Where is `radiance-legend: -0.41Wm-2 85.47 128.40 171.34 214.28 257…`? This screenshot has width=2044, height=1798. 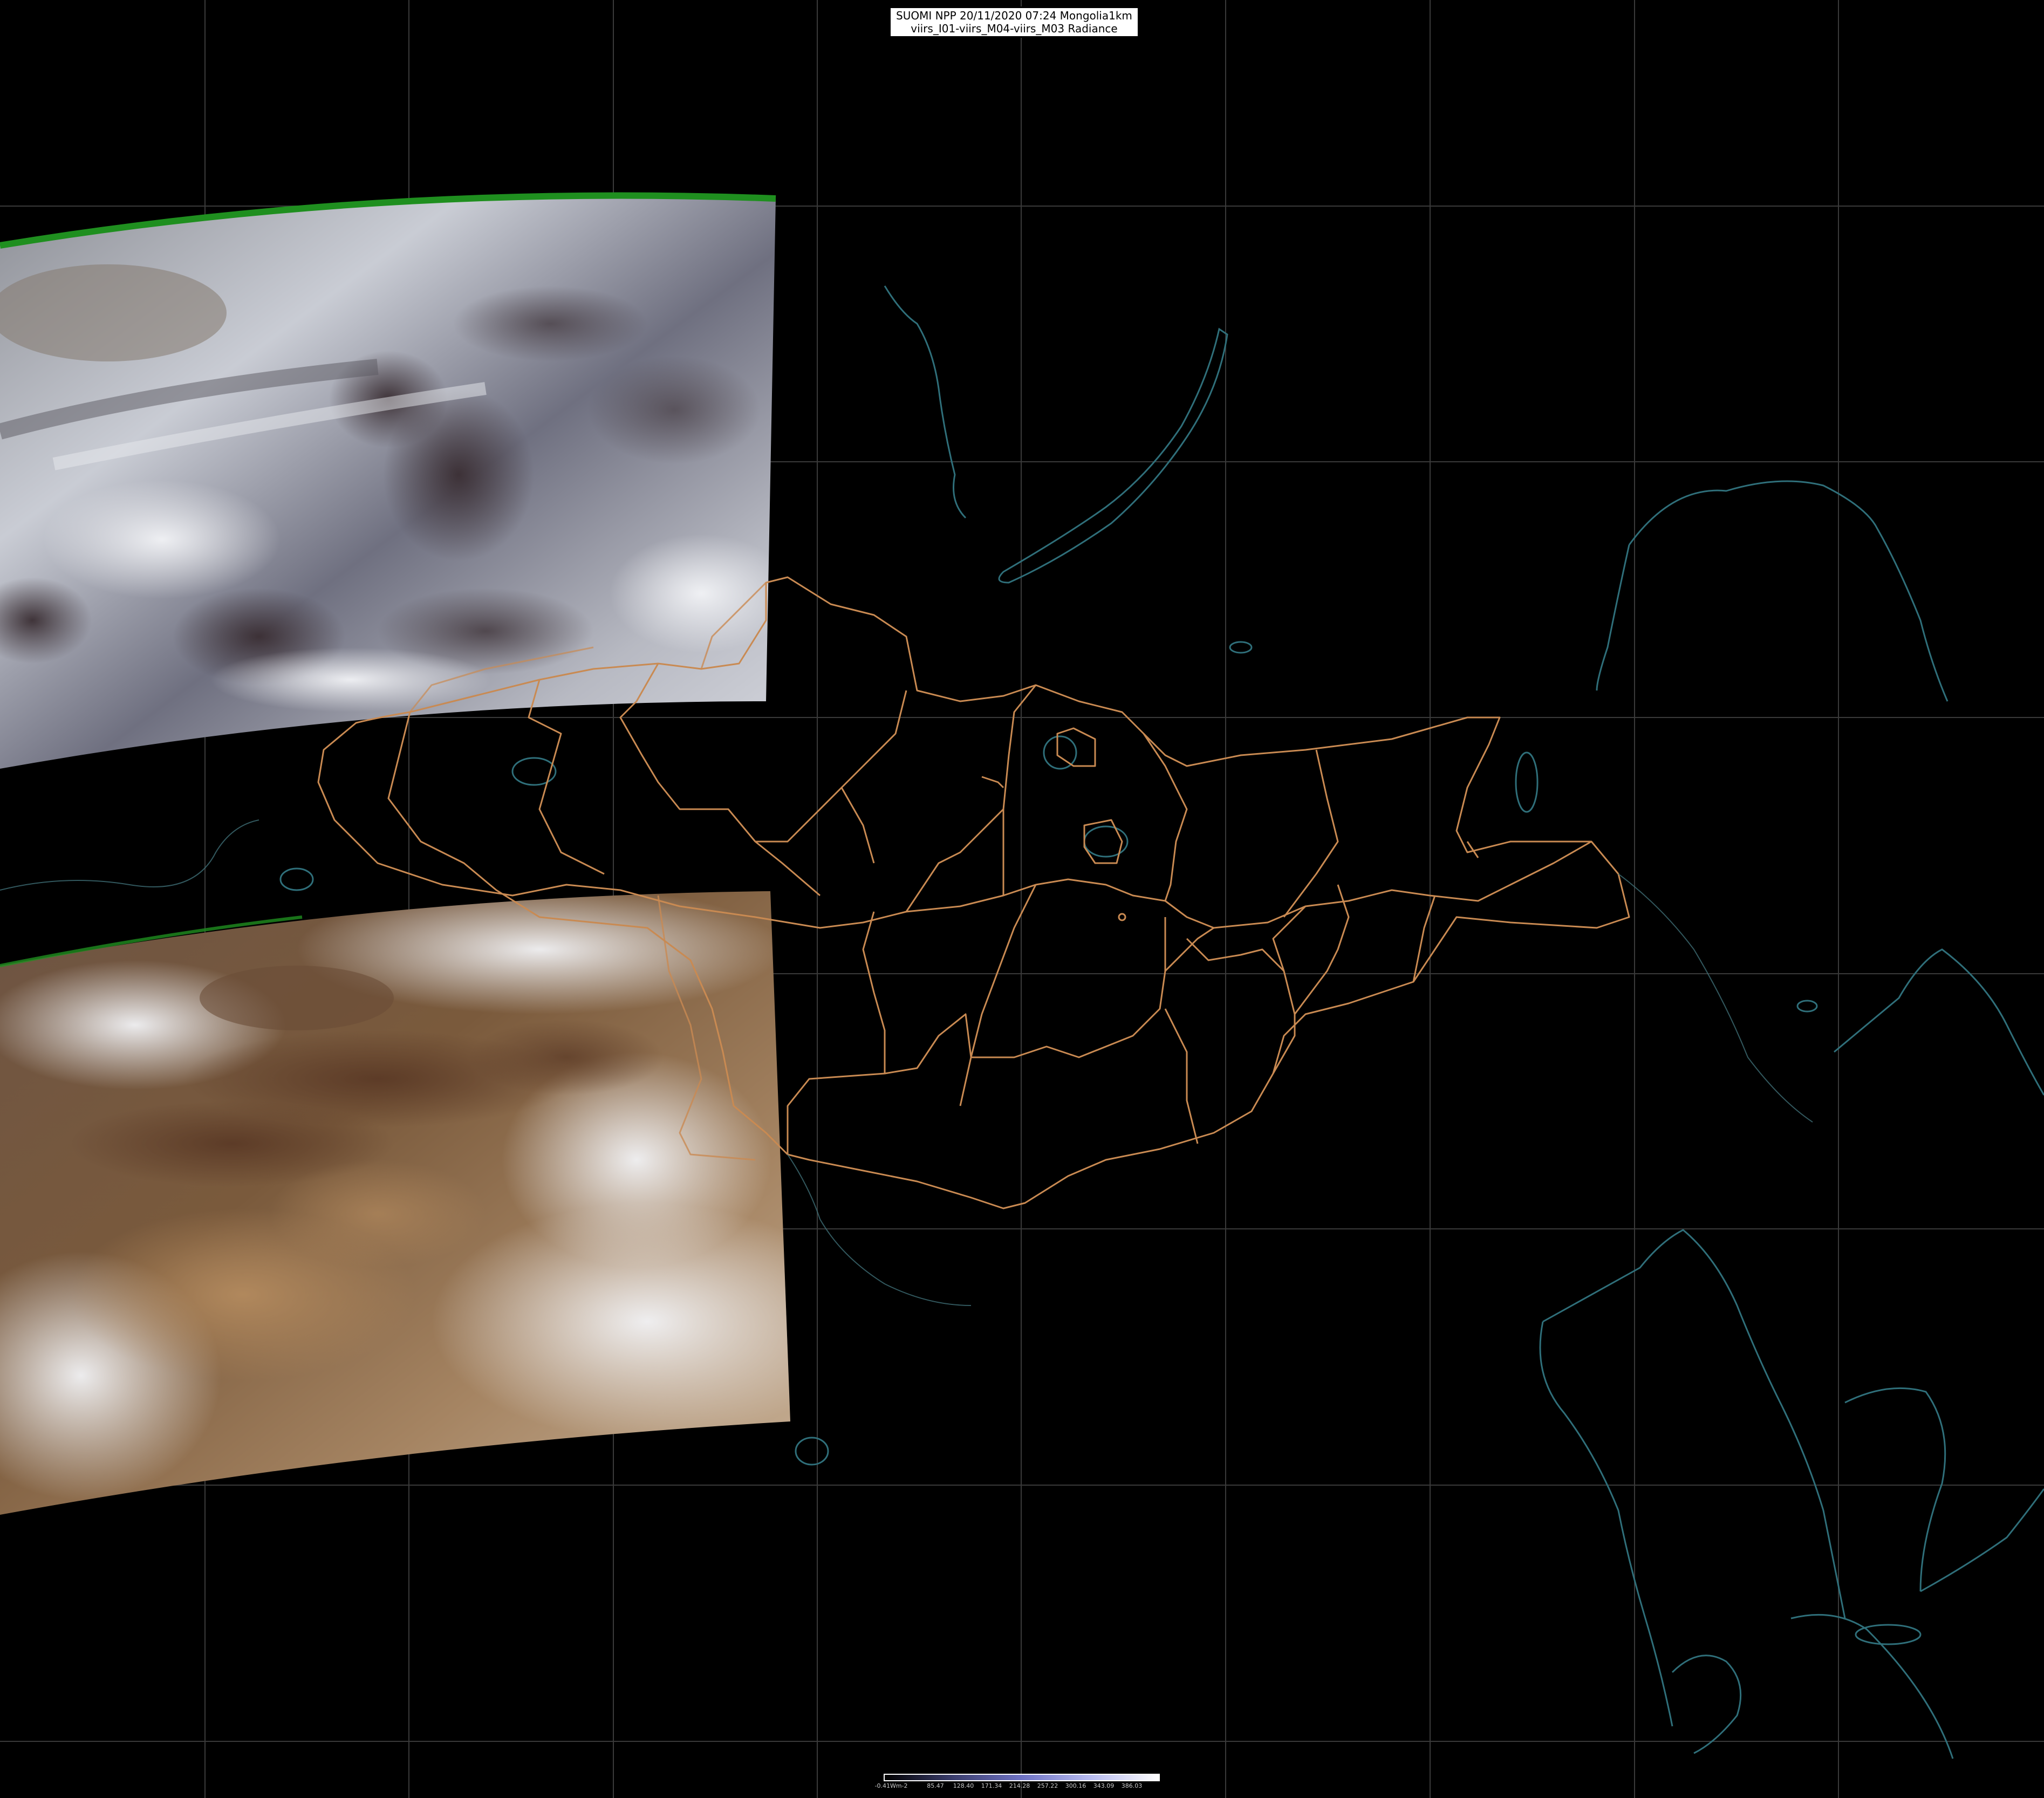
radiance-legend: -0.41Wm-2 85.47 128.40 171.34 214.28 257… is located at coordinates (1017, 1784).